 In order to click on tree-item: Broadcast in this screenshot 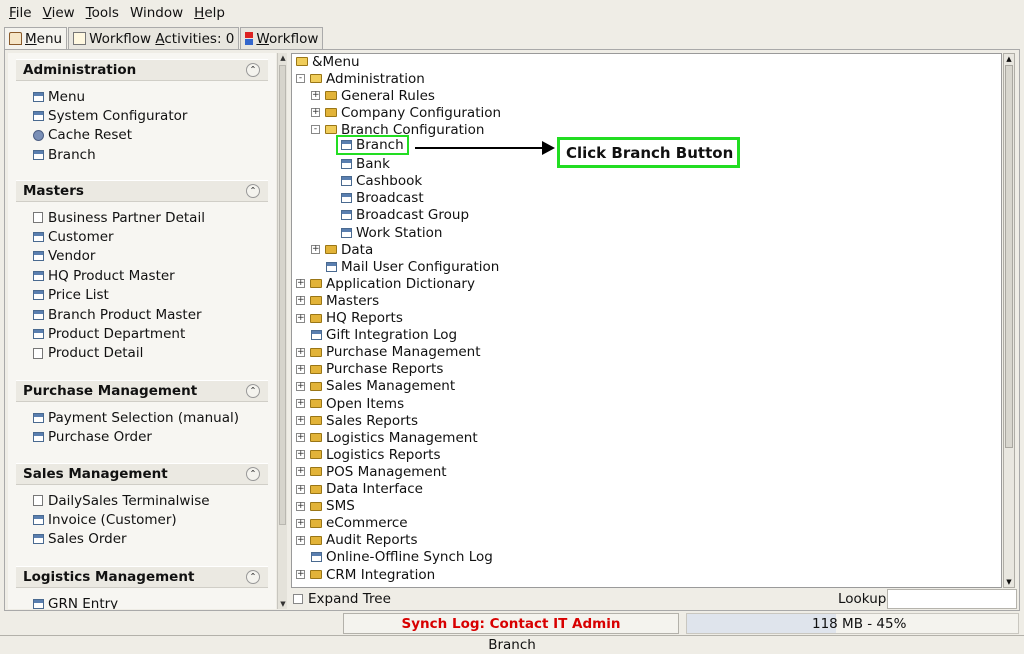, I will do `click(382, 198)`.